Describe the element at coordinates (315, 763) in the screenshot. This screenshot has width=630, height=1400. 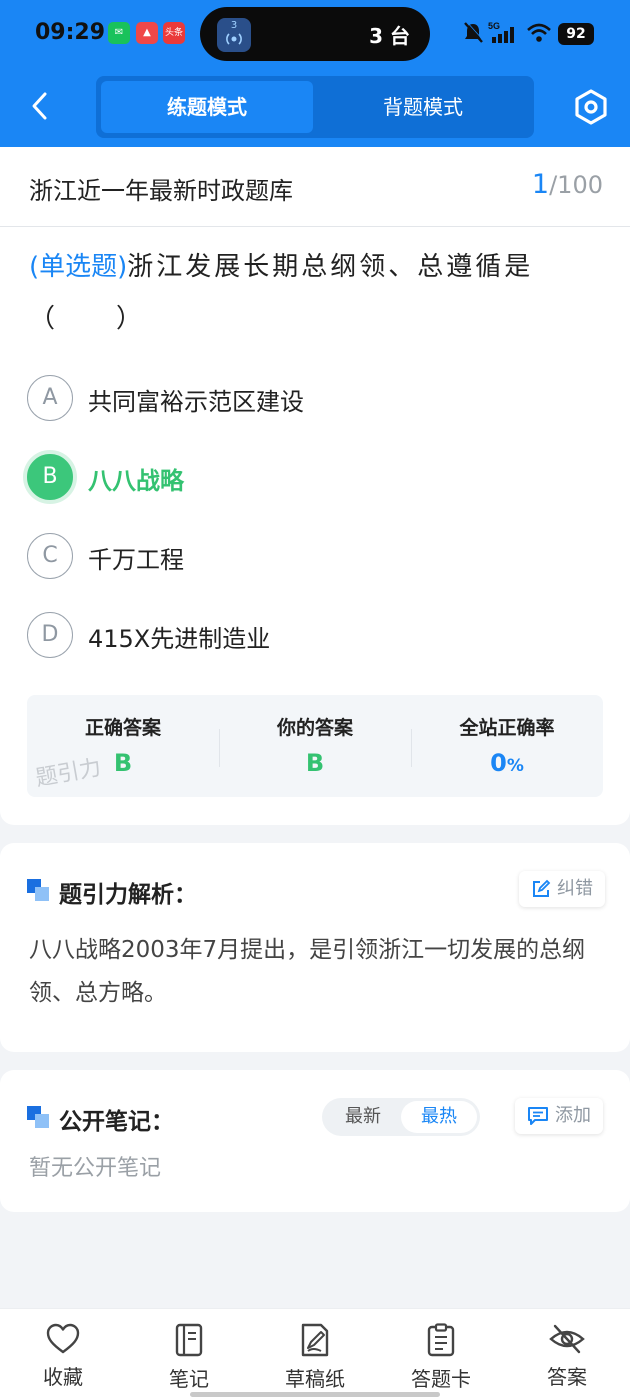
I see `your-answer-value: B` at that location.